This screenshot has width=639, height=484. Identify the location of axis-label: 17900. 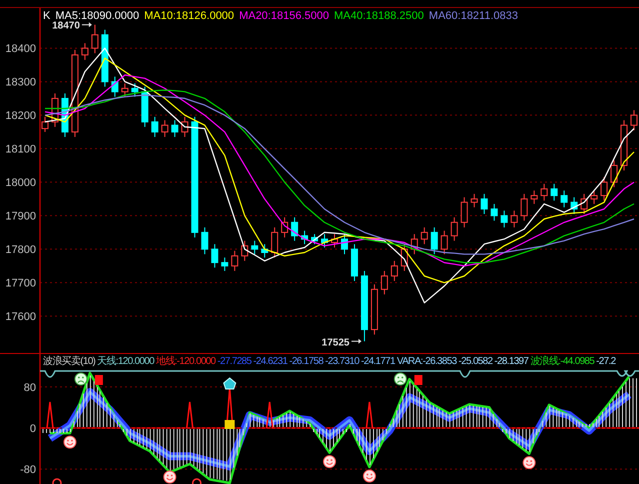
(20, 216).